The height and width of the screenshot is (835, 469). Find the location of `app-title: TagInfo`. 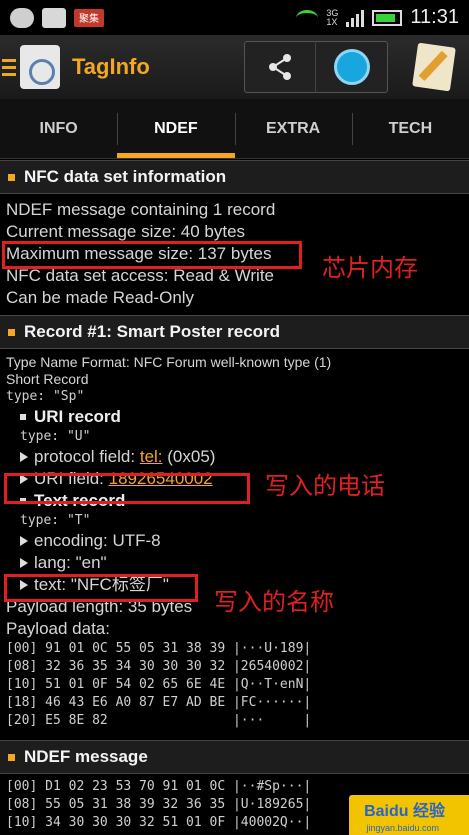

app-title: TagInfo is located at coordinates (111, 66).